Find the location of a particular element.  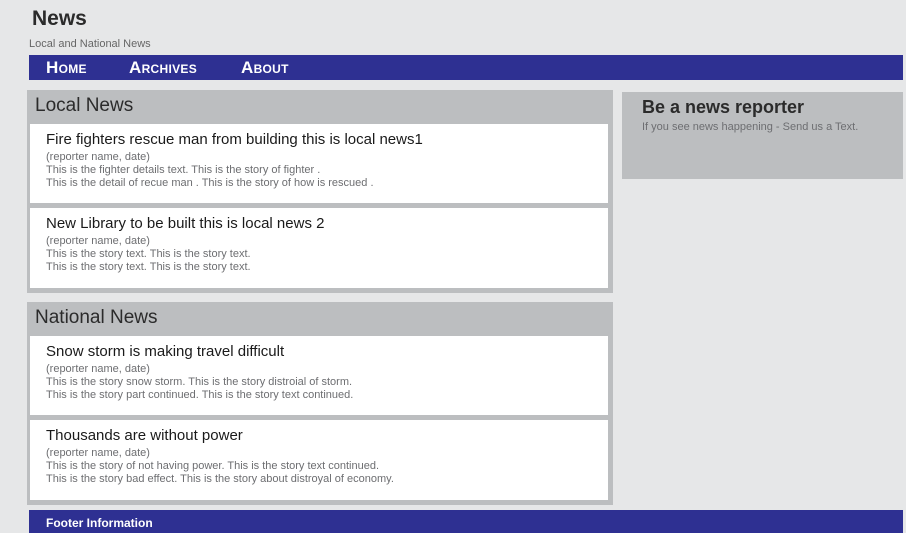

nav-about: About is located at coordinates (265, 68).